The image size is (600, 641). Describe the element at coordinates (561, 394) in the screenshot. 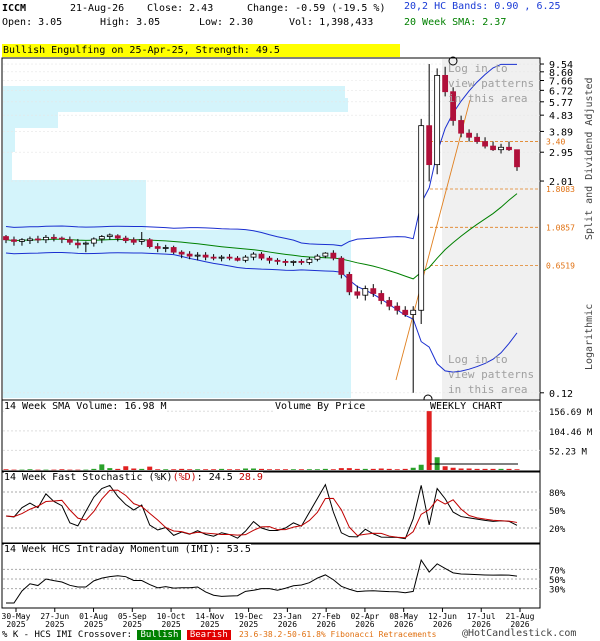

I see `price-tick-label: 0.12` at that location.